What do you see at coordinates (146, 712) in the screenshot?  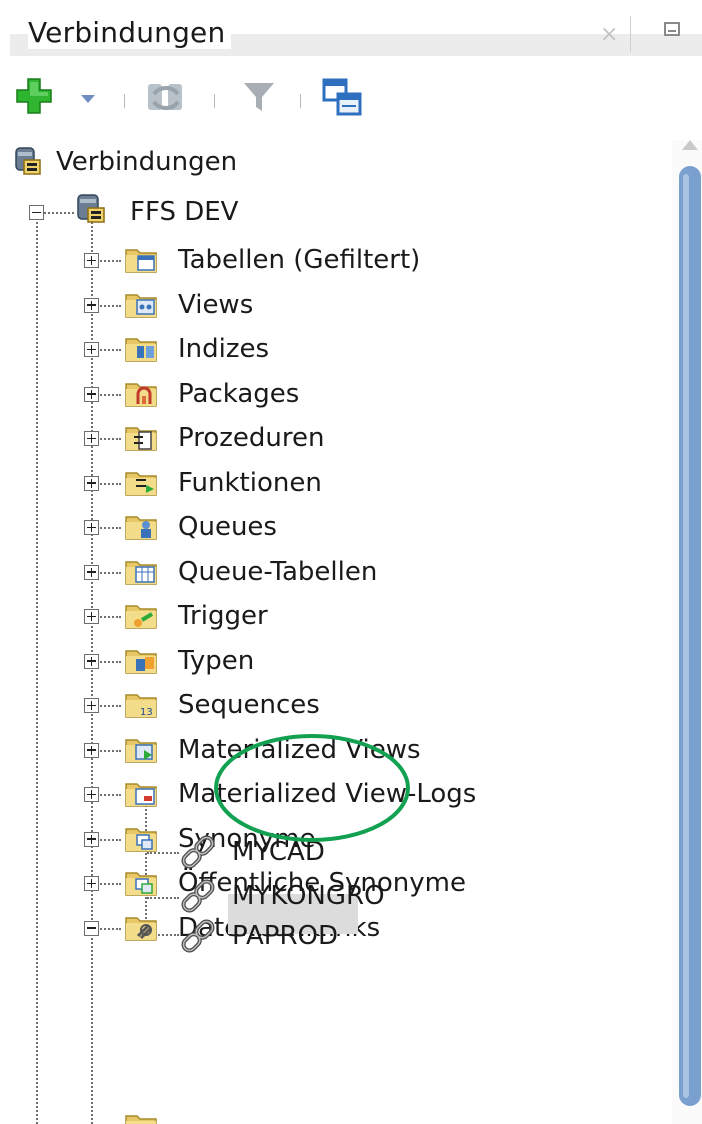 I see `svg-text: 13` at bounding box center [146, 712].